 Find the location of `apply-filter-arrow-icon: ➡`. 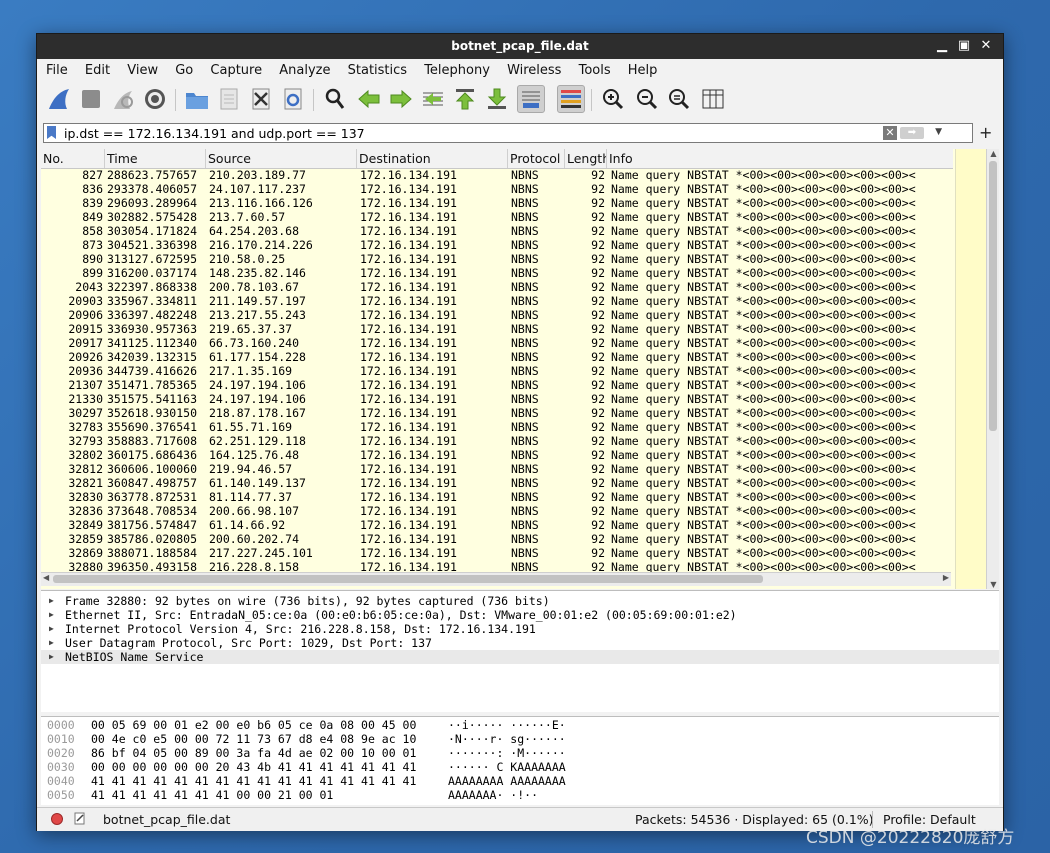

apply-filter-arrow-icon: ➡ is located at coordinates (912, 133).